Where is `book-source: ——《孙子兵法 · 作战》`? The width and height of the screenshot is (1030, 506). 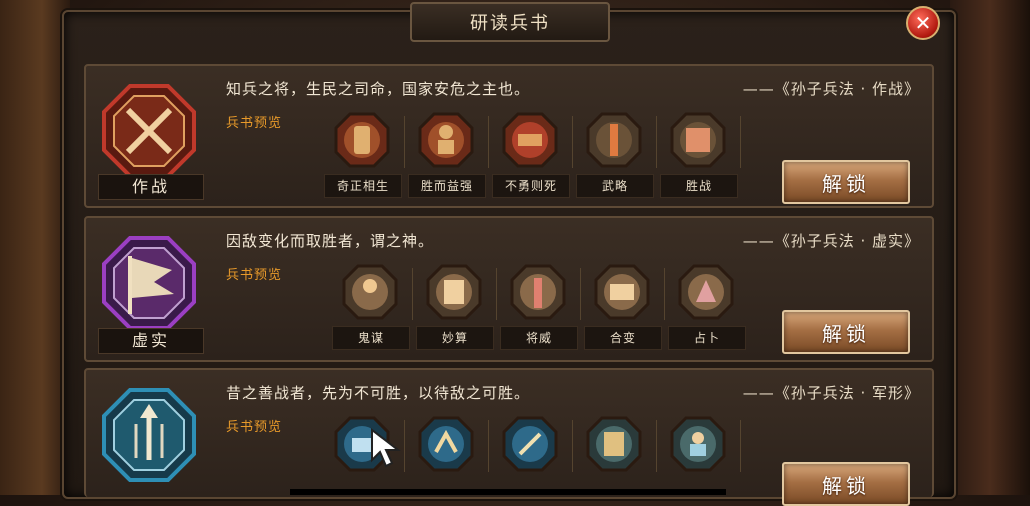
book-source: ——《孙子兵法 · 作战》 is located at coordinates (831, 89).